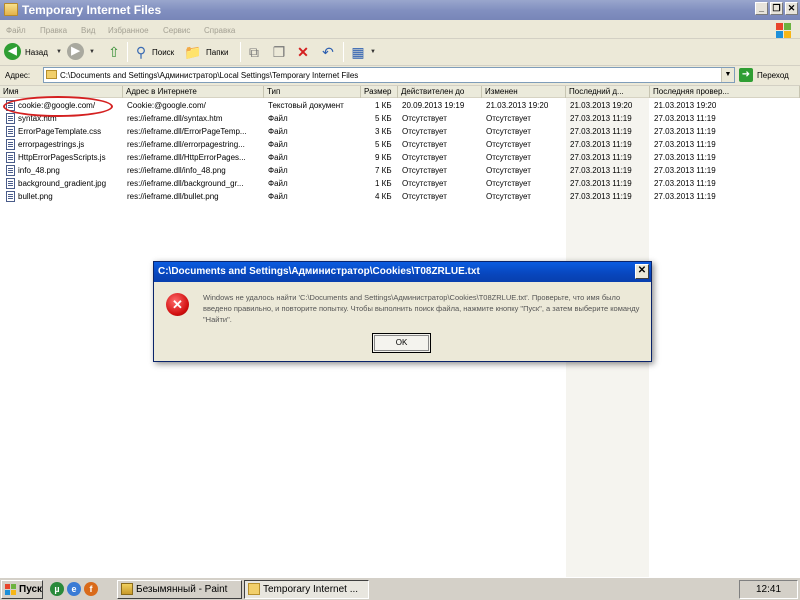 The height and width of the screenshot is (600, 800). What do you see at coordinates (219, 30) in the screenshot?
I see `menu-help: Справка` at bounding box center [219, 30].